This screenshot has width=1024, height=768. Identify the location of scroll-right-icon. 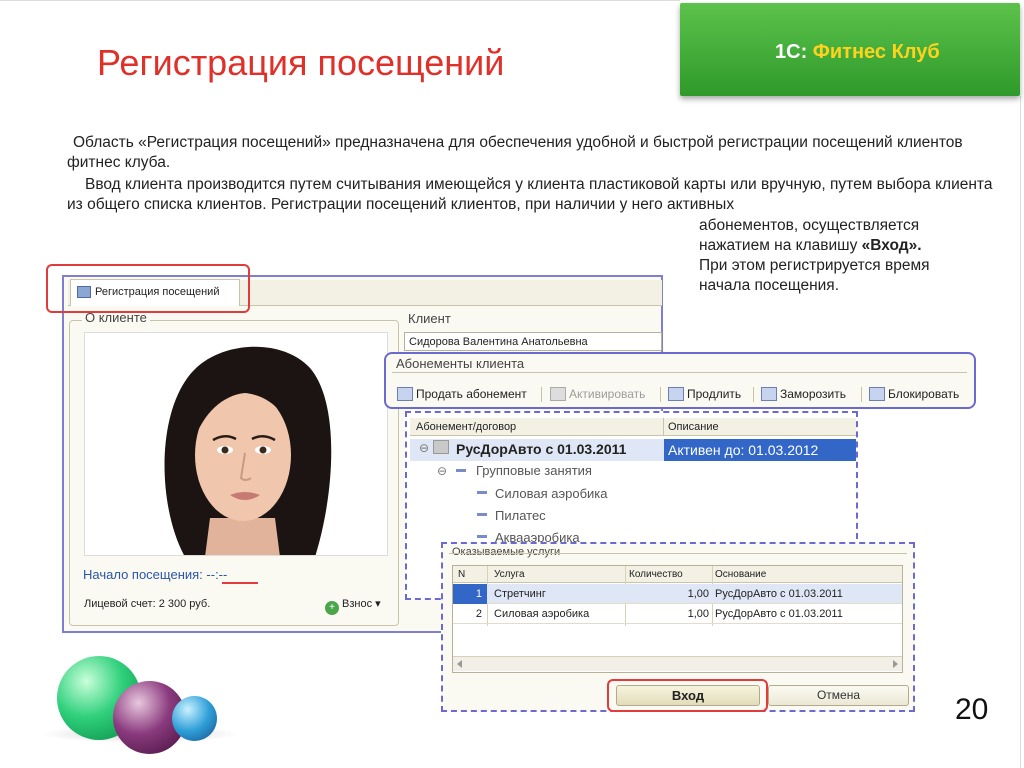
(895, 664).